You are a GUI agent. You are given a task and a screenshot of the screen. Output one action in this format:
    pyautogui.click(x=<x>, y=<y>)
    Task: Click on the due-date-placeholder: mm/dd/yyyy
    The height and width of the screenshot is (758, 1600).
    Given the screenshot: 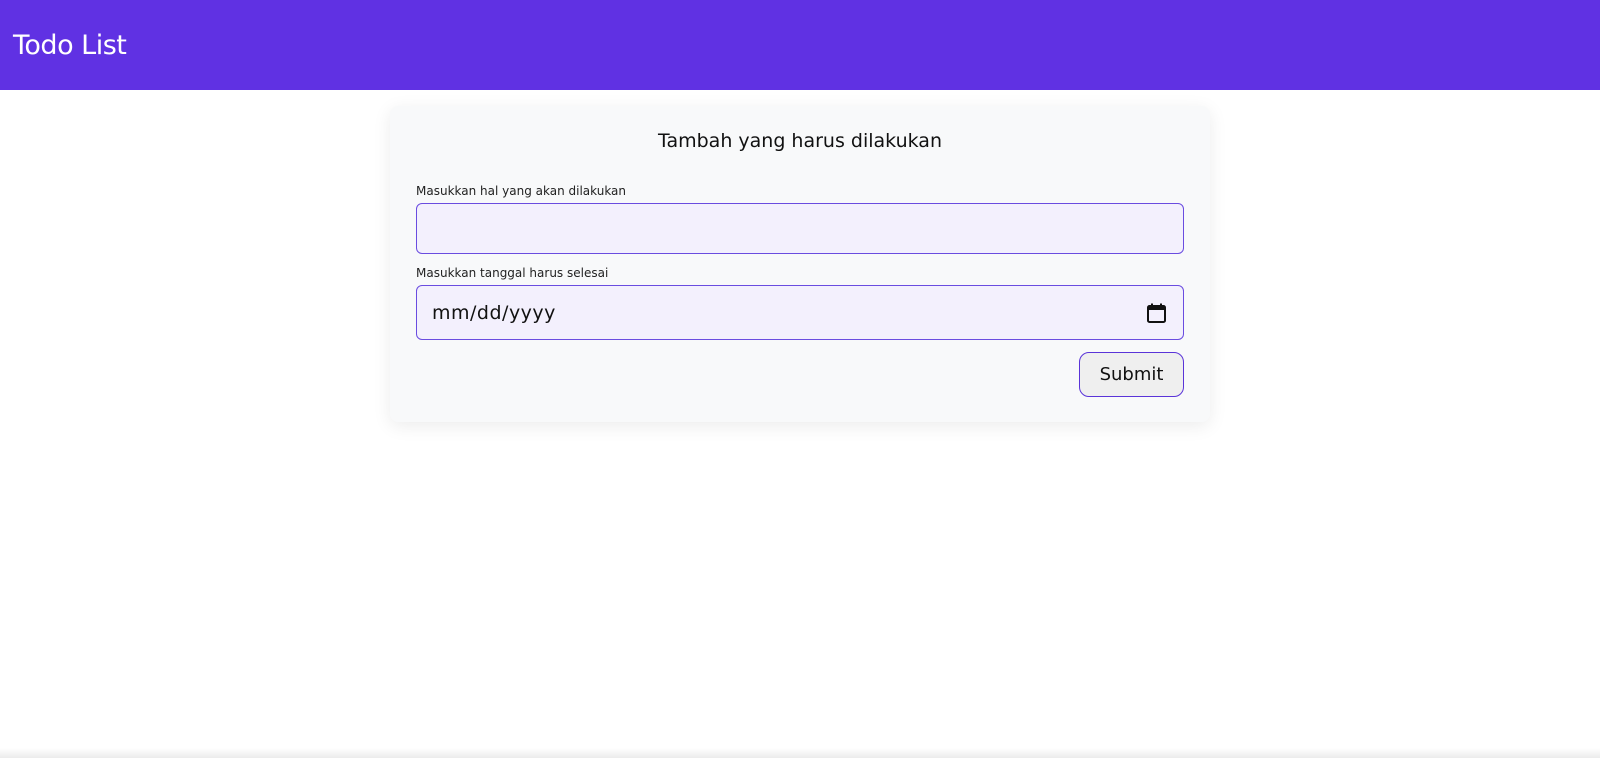 What is the action you would take?
    pyautogui.click(x=494, y=312)
    